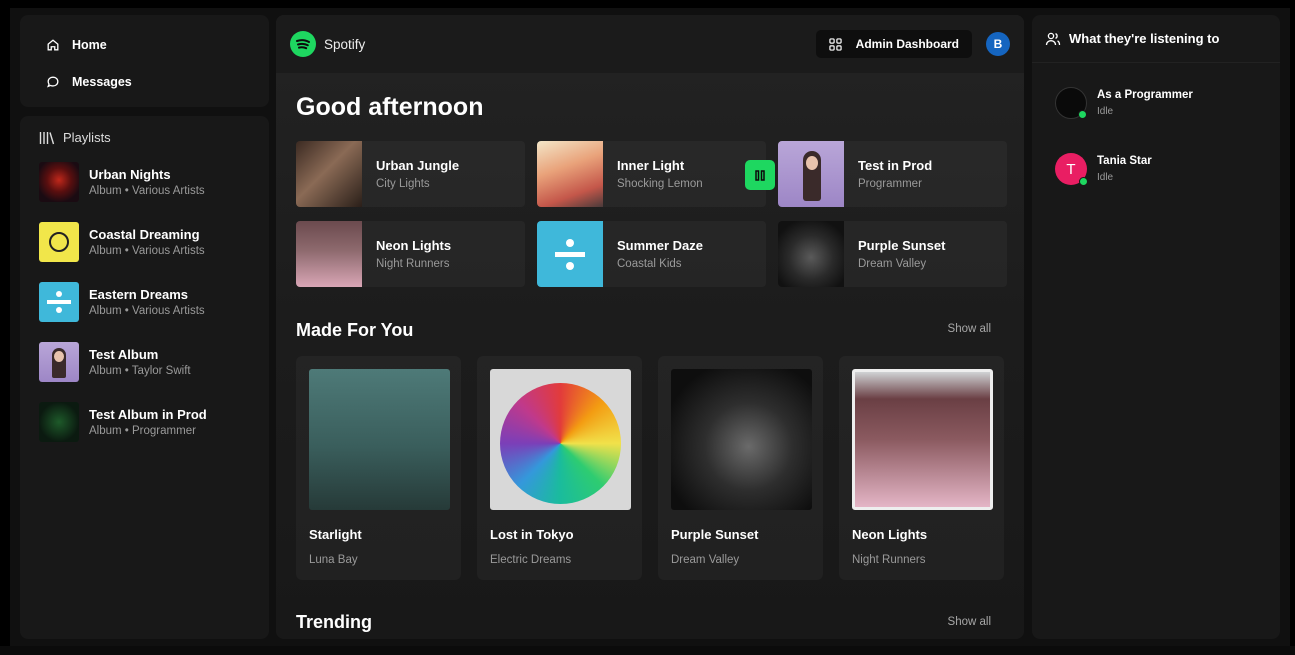 This screenshot has height=655, width=1295. What do you see at coordinates (705, 560) in the screenshot?
I see `album-card-subtitle: Dream Valley` at bounding box center [705, 560].